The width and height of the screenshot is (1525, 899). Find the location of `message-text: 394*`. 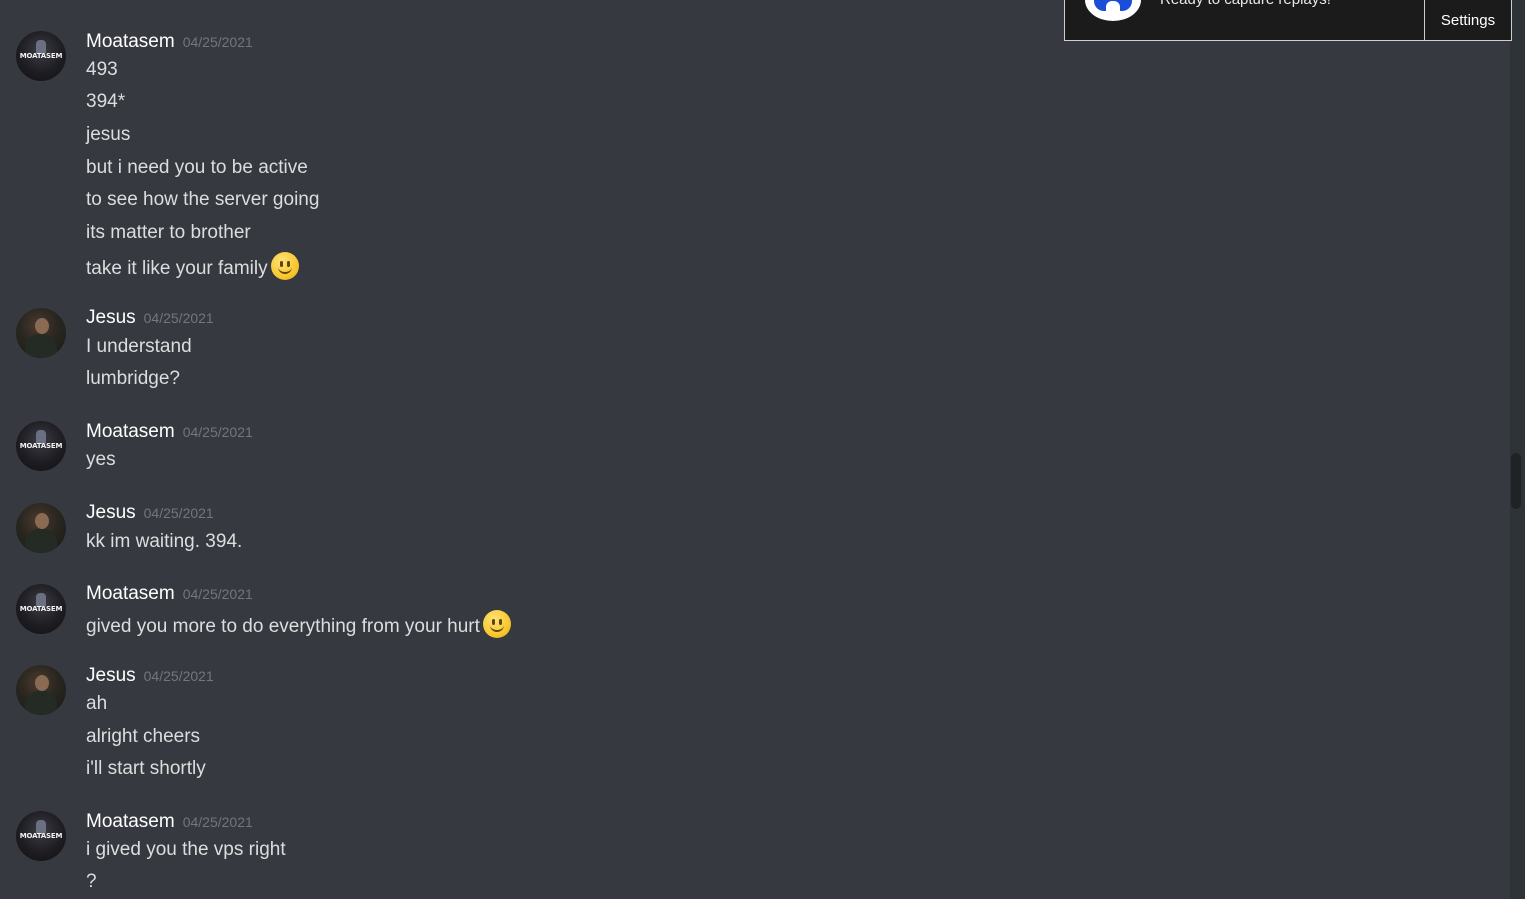

message-text: 394* is located at coordinates (106, 101).